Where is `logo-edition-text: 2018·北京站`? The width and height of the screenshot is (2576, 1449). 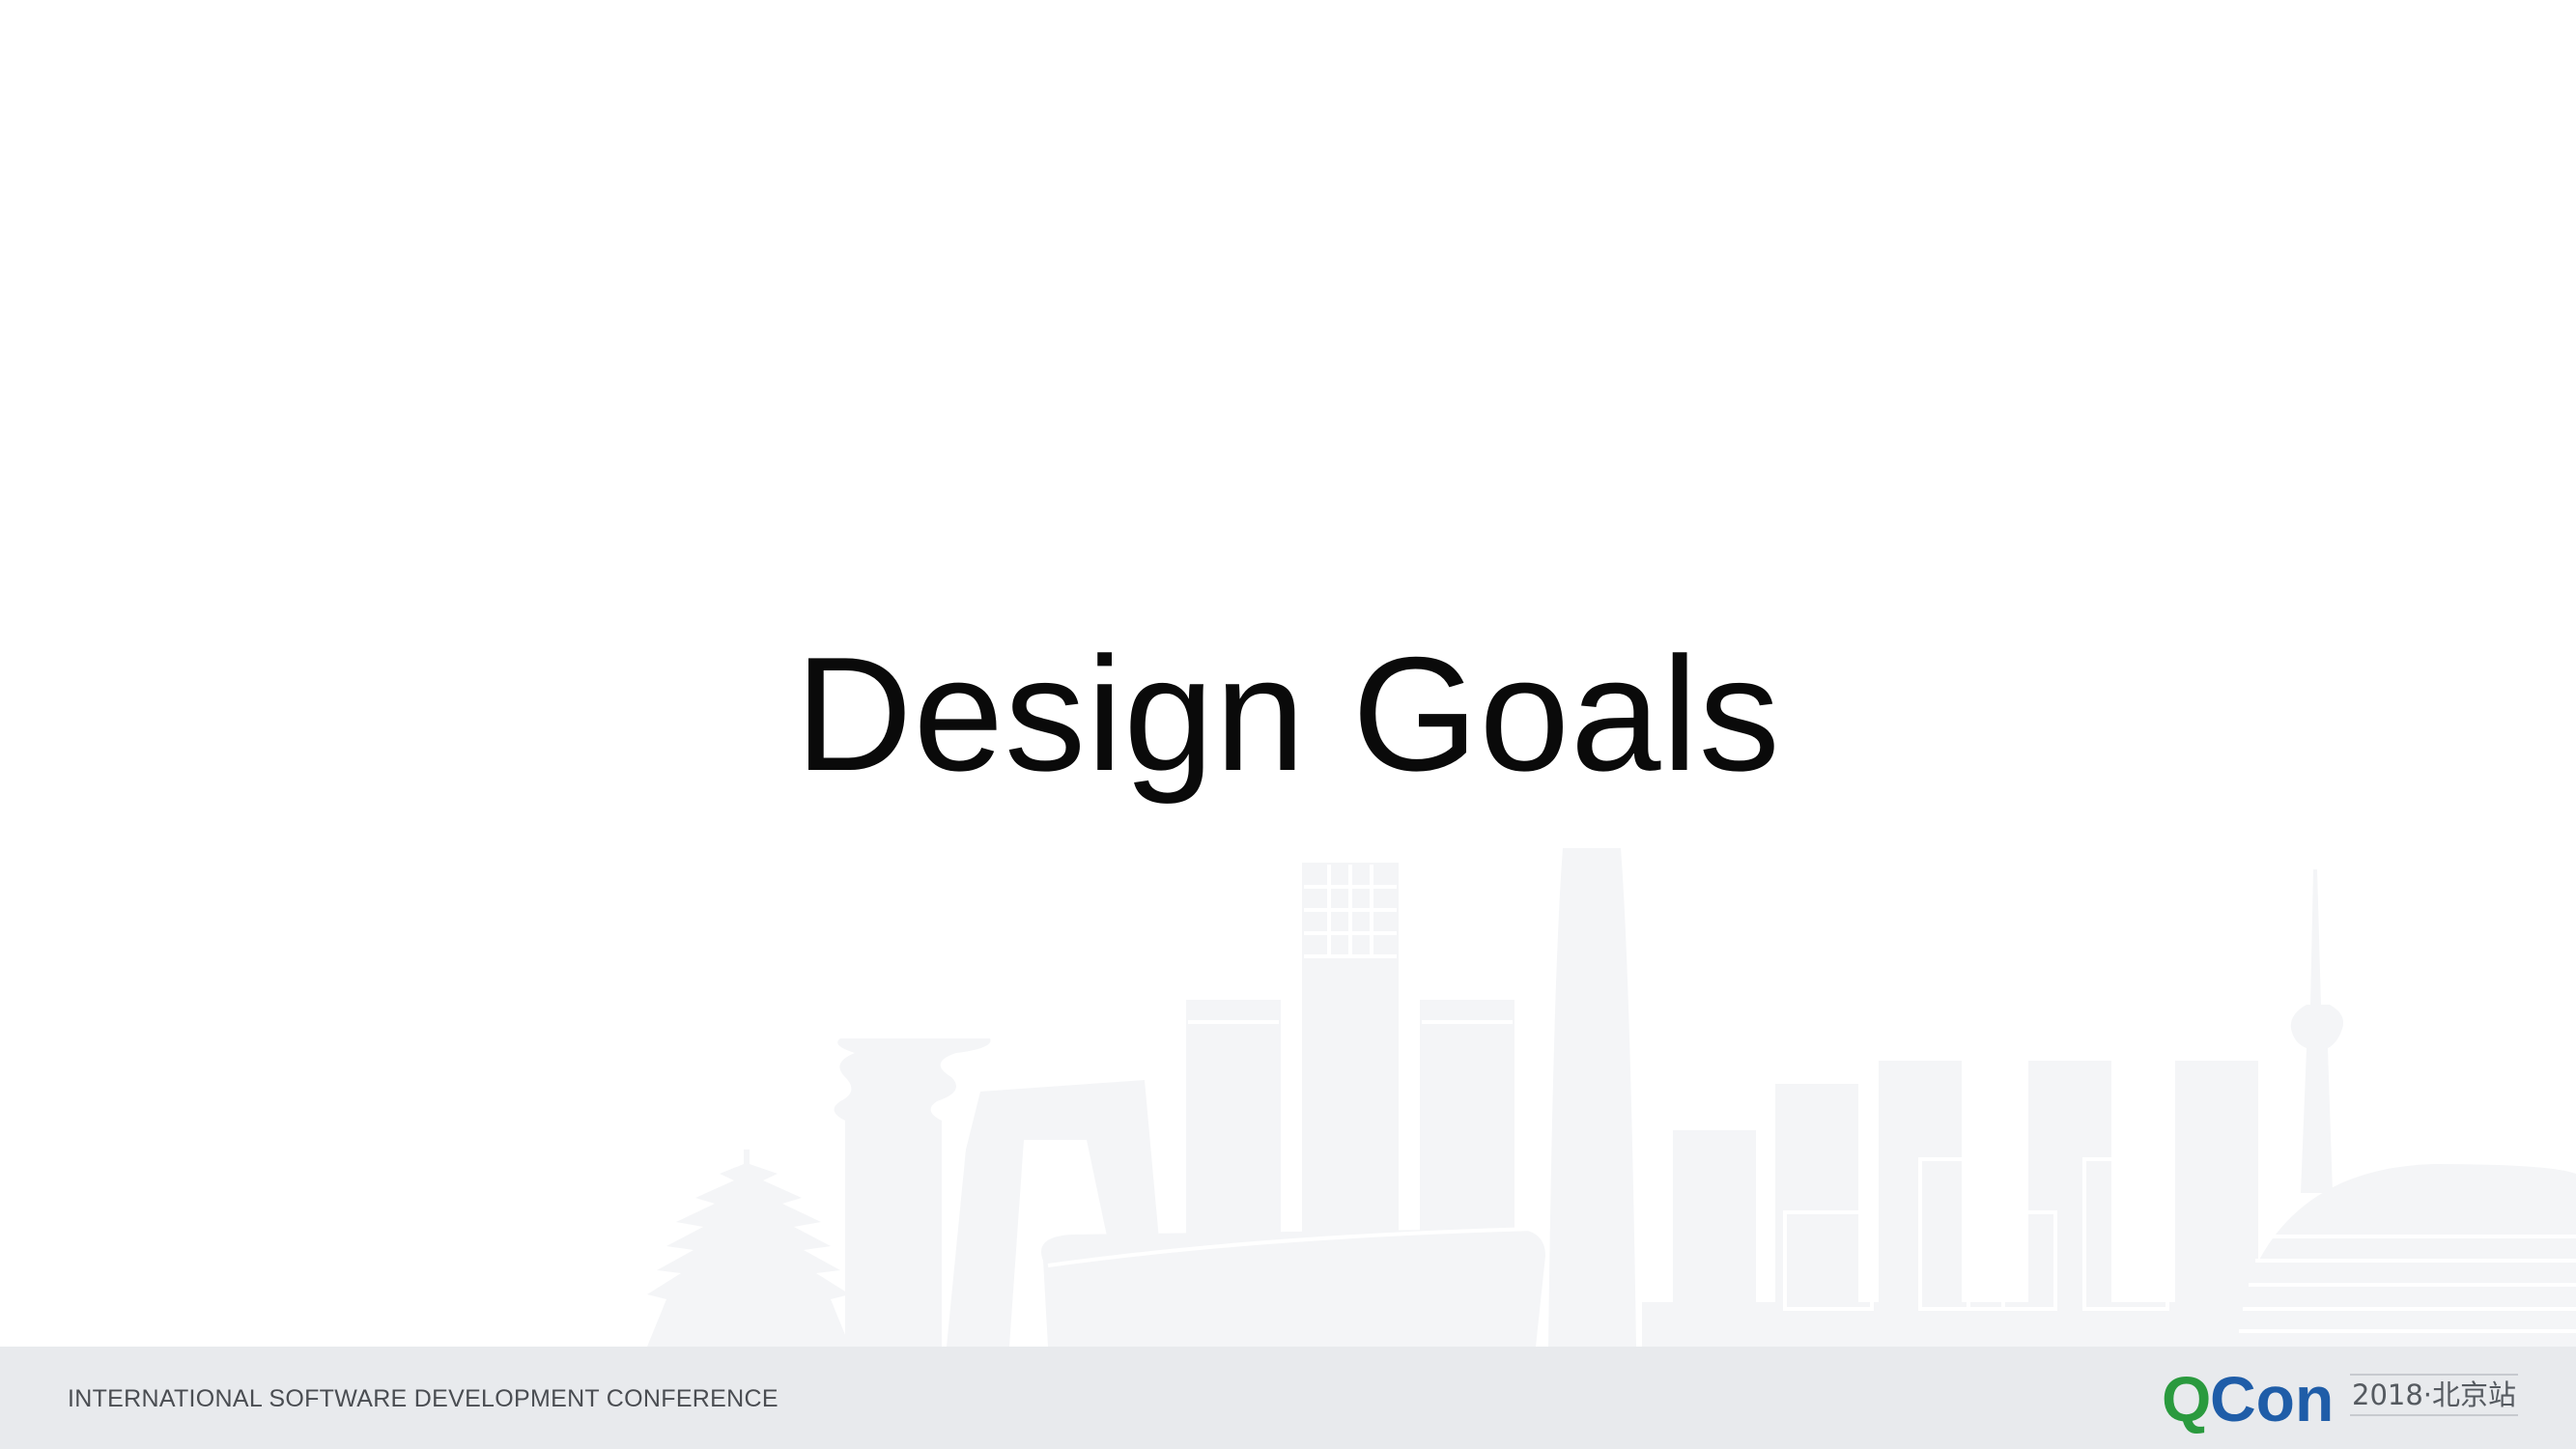 logo-edition-text: 2018·北京站 is located at coordinates (2434, 1395).